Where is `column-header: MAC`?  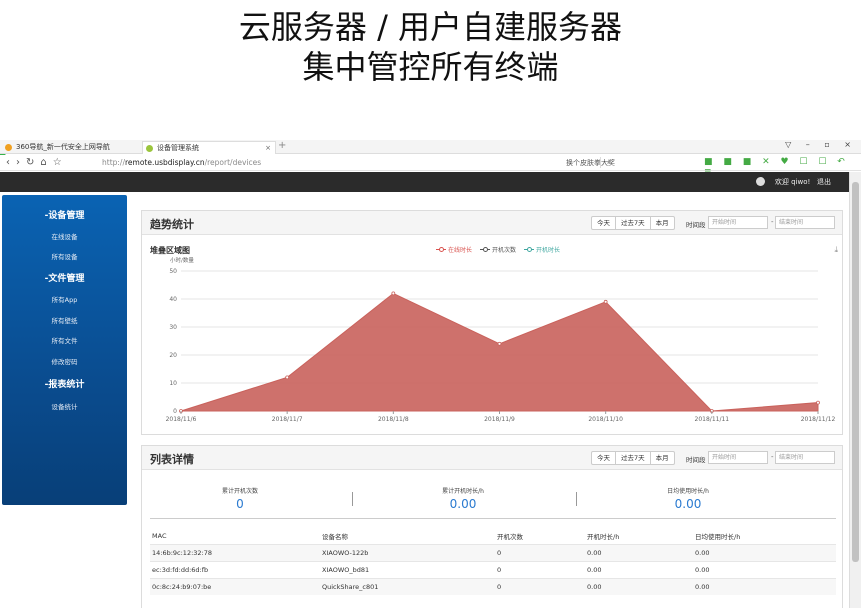 column-header: MAC is located at coordinates (159, 535).